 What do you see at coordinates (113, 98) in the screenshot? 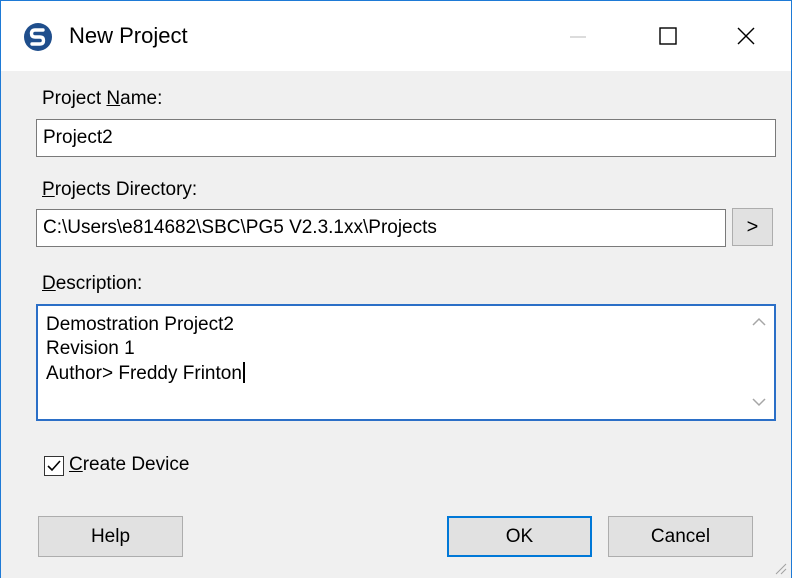
I see `project-name-label-mnemonic: N` at bounding box center [113, 98].